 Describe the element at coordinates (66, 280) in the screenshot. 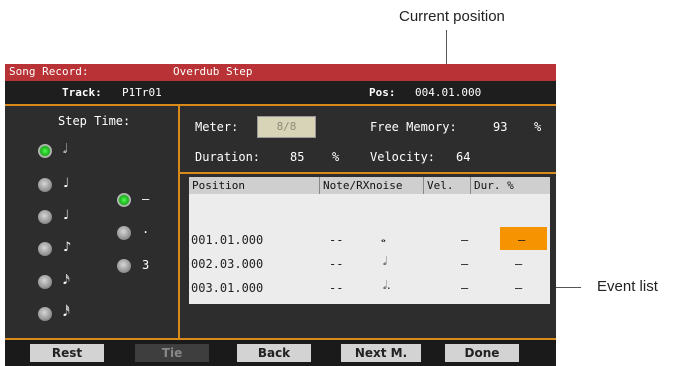

I see `sixteenth-note-icon: 𝅘𝅥𝅯` at that location.